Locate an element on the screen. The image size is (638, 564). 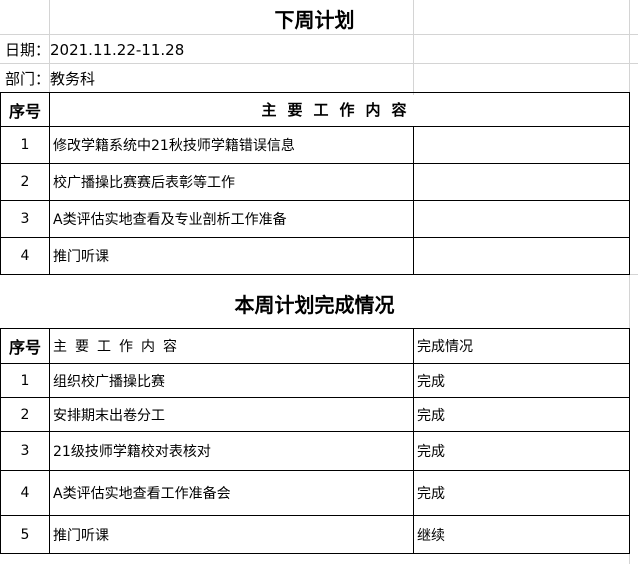
row-number: 5 is located at coordinates (25, 534).